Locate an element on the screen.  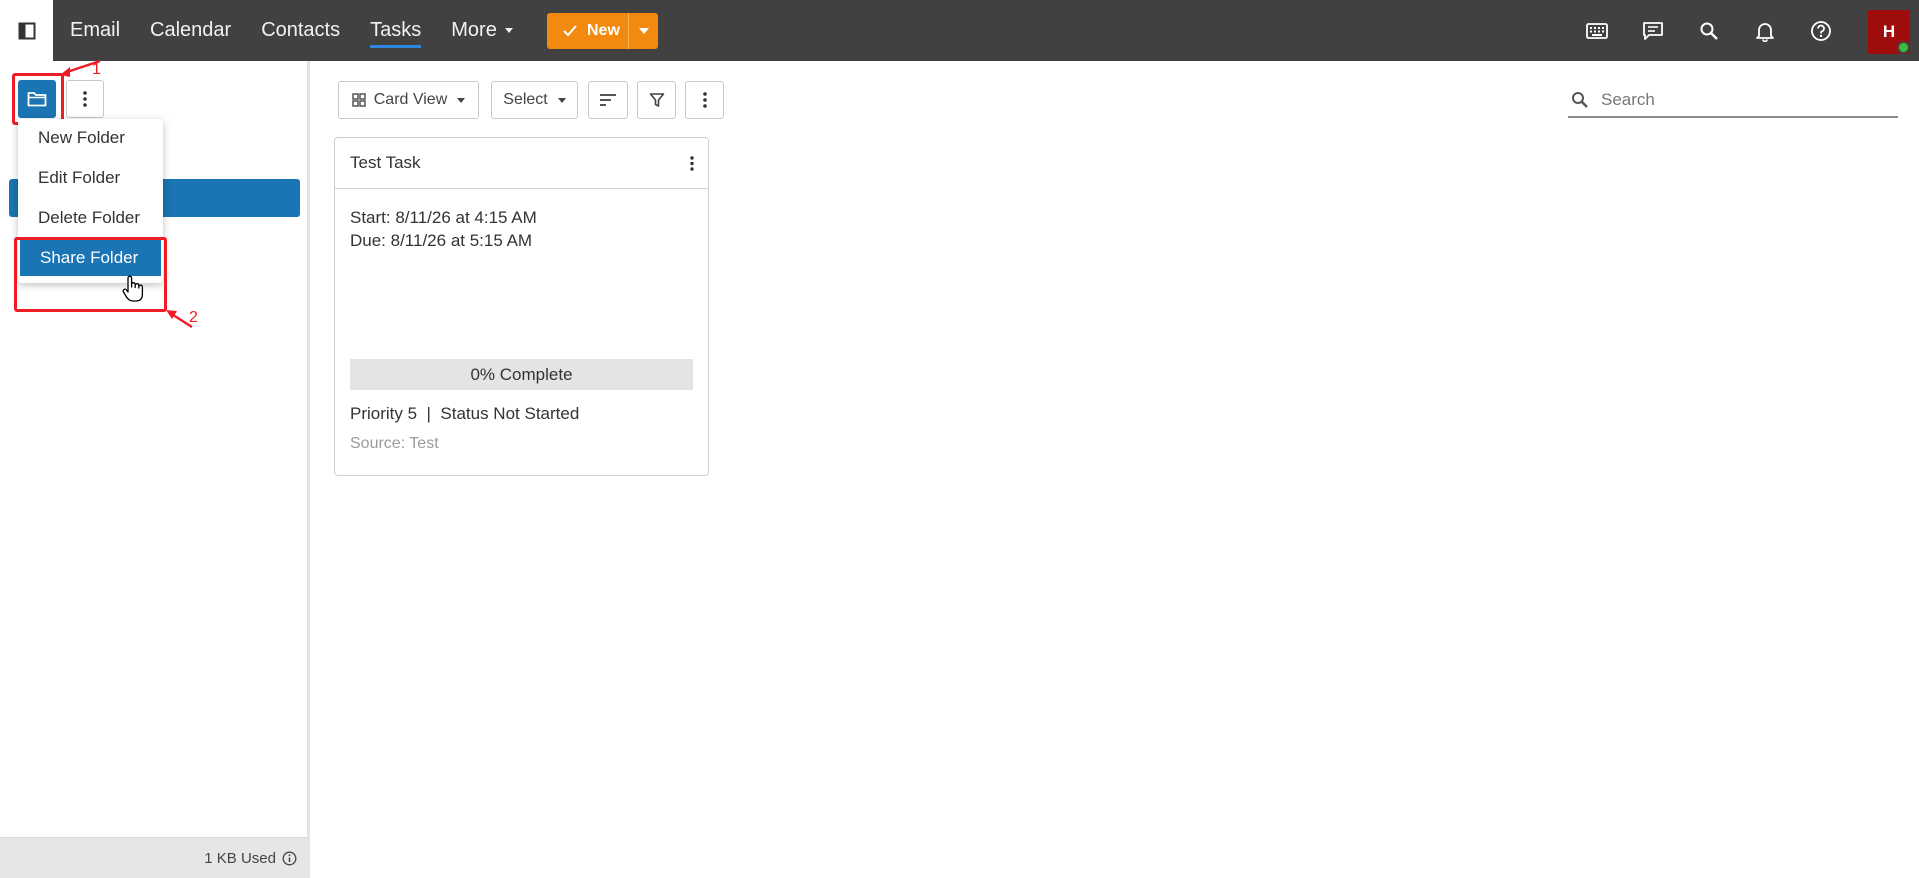
view-dropdown-label: Card View is located at coordinates (410, 99).